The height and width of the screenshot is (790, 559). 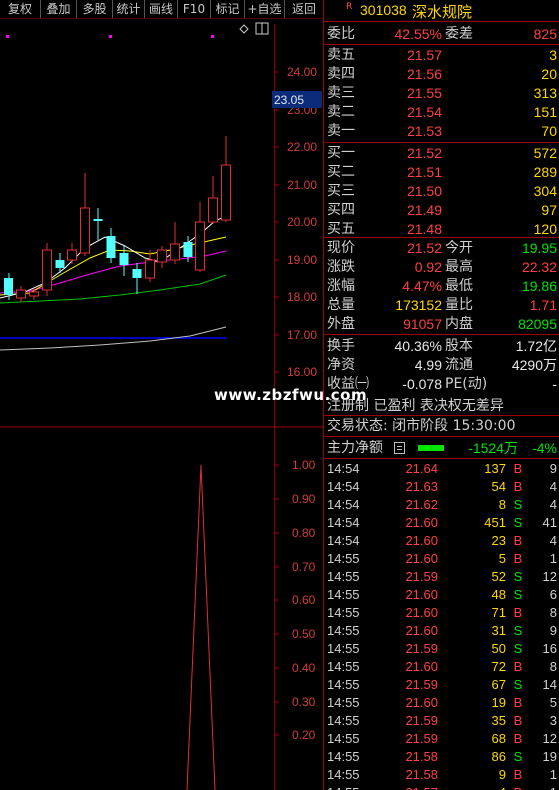 I want to click on tick-row: 14:55 21.59 68 B 12, so click(x=441, y=739).